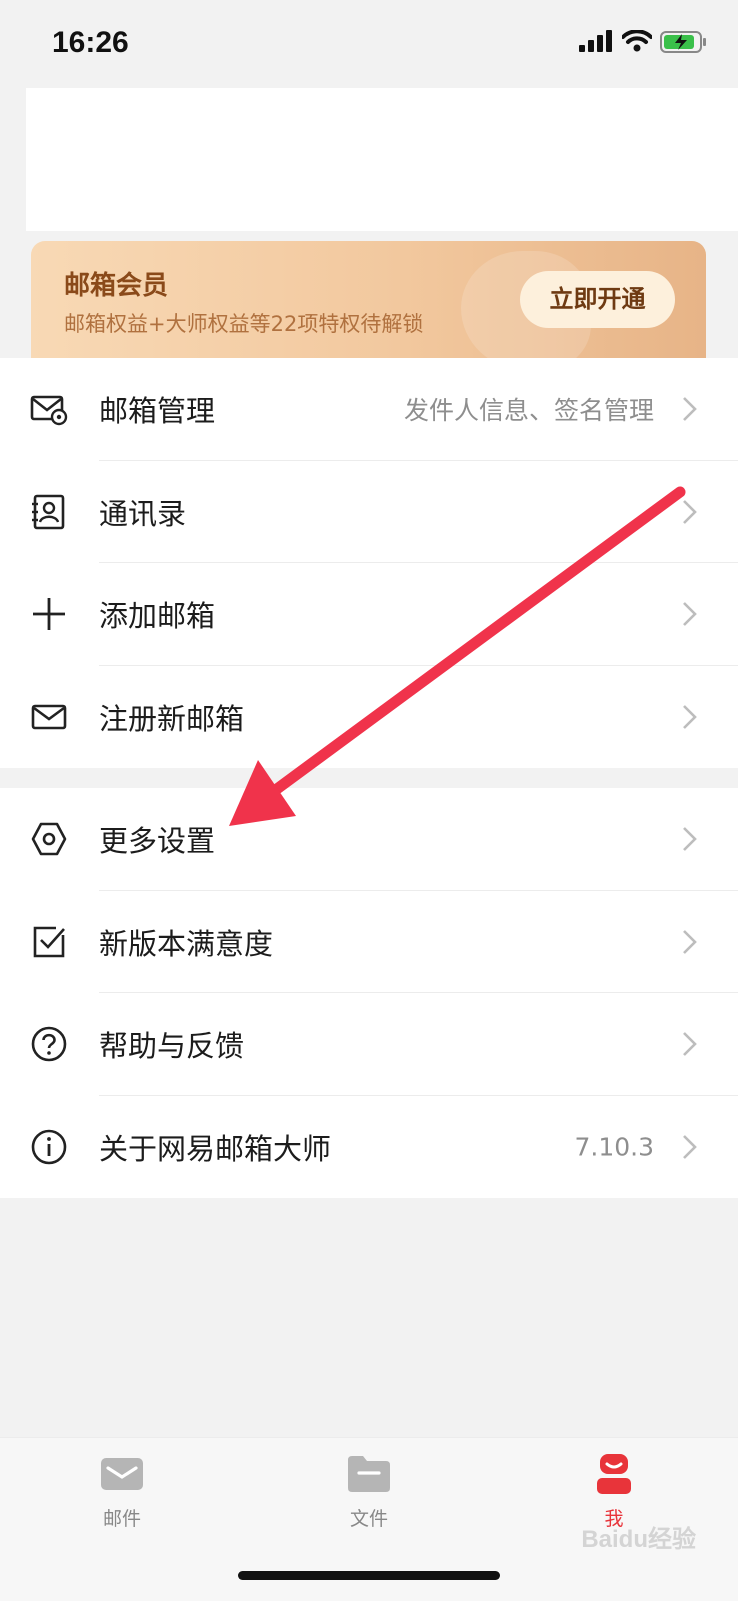  What do you see at coordinates (596, 43) in the screenshot?
I see `signal-icon` at bounding box center [596, 43].